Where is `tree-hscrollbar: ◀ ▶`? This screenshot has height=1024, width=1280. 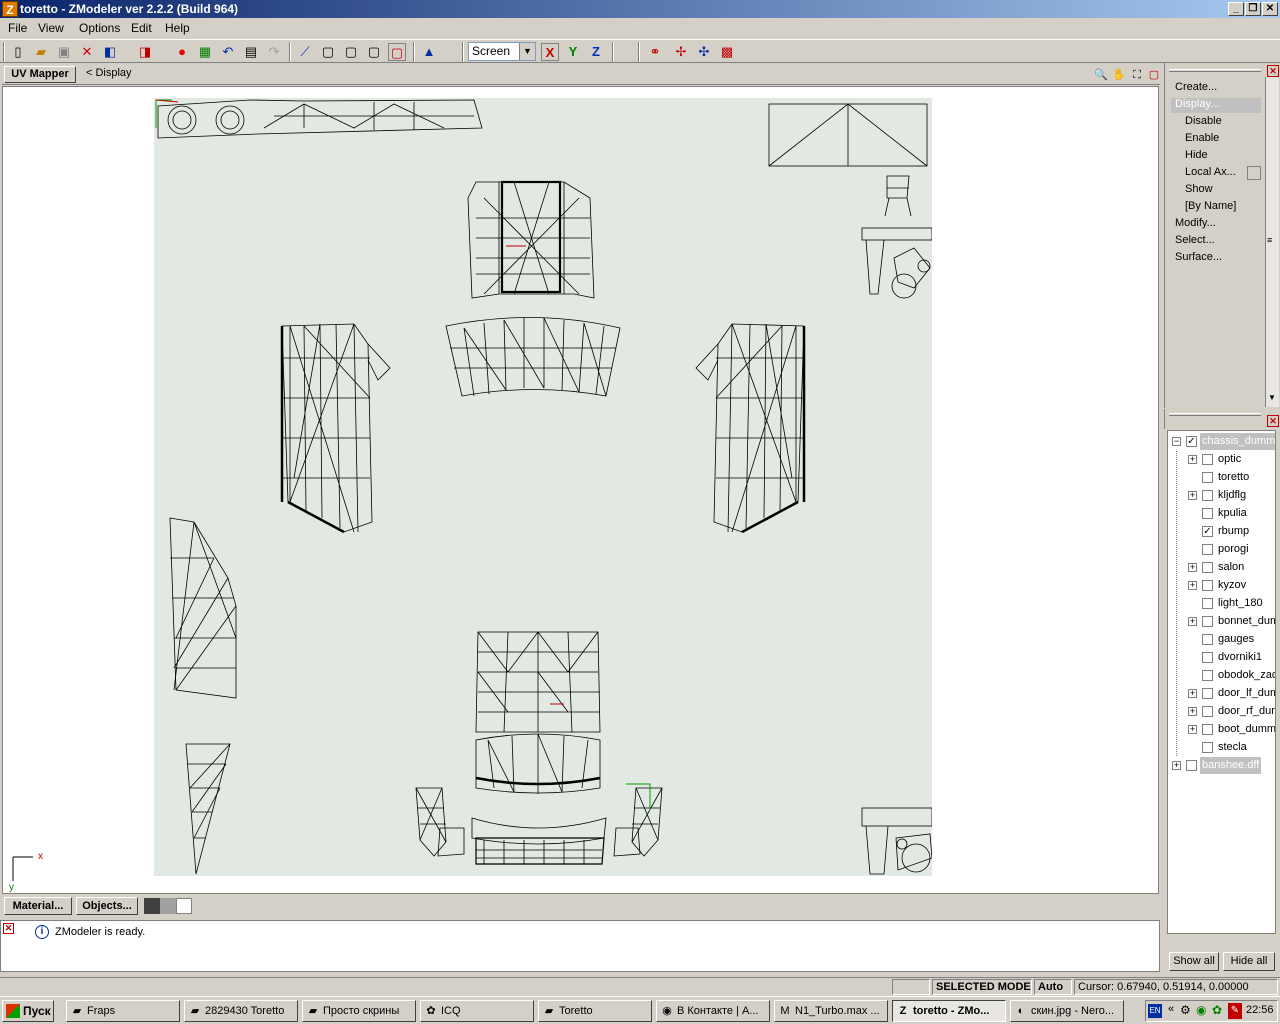
tree-hscrollbar: ◀ ▶ is located at coordinates (1222, 933).